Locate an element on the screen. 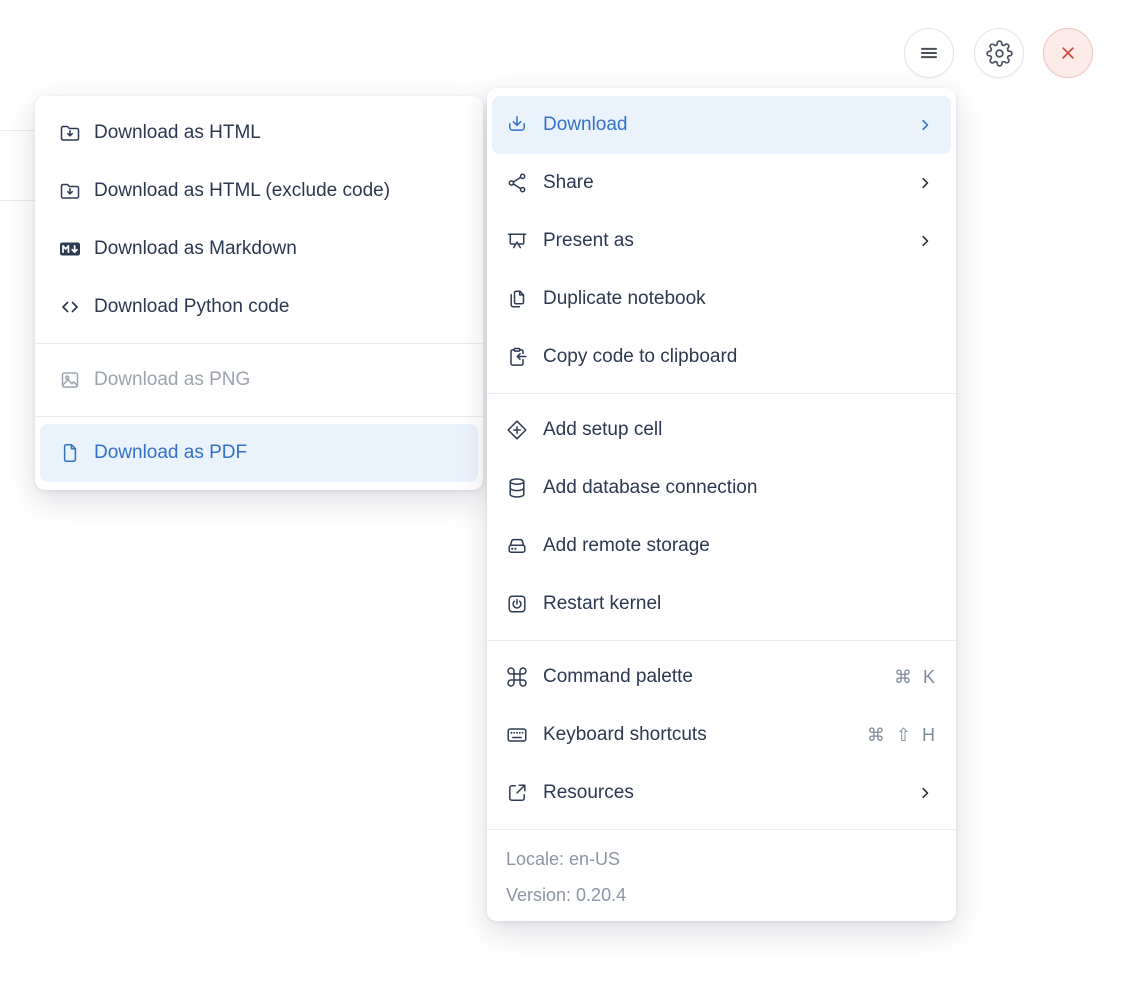 This screenshot has height=986, width=1130. database-icon is located at coordinates (517, 488).